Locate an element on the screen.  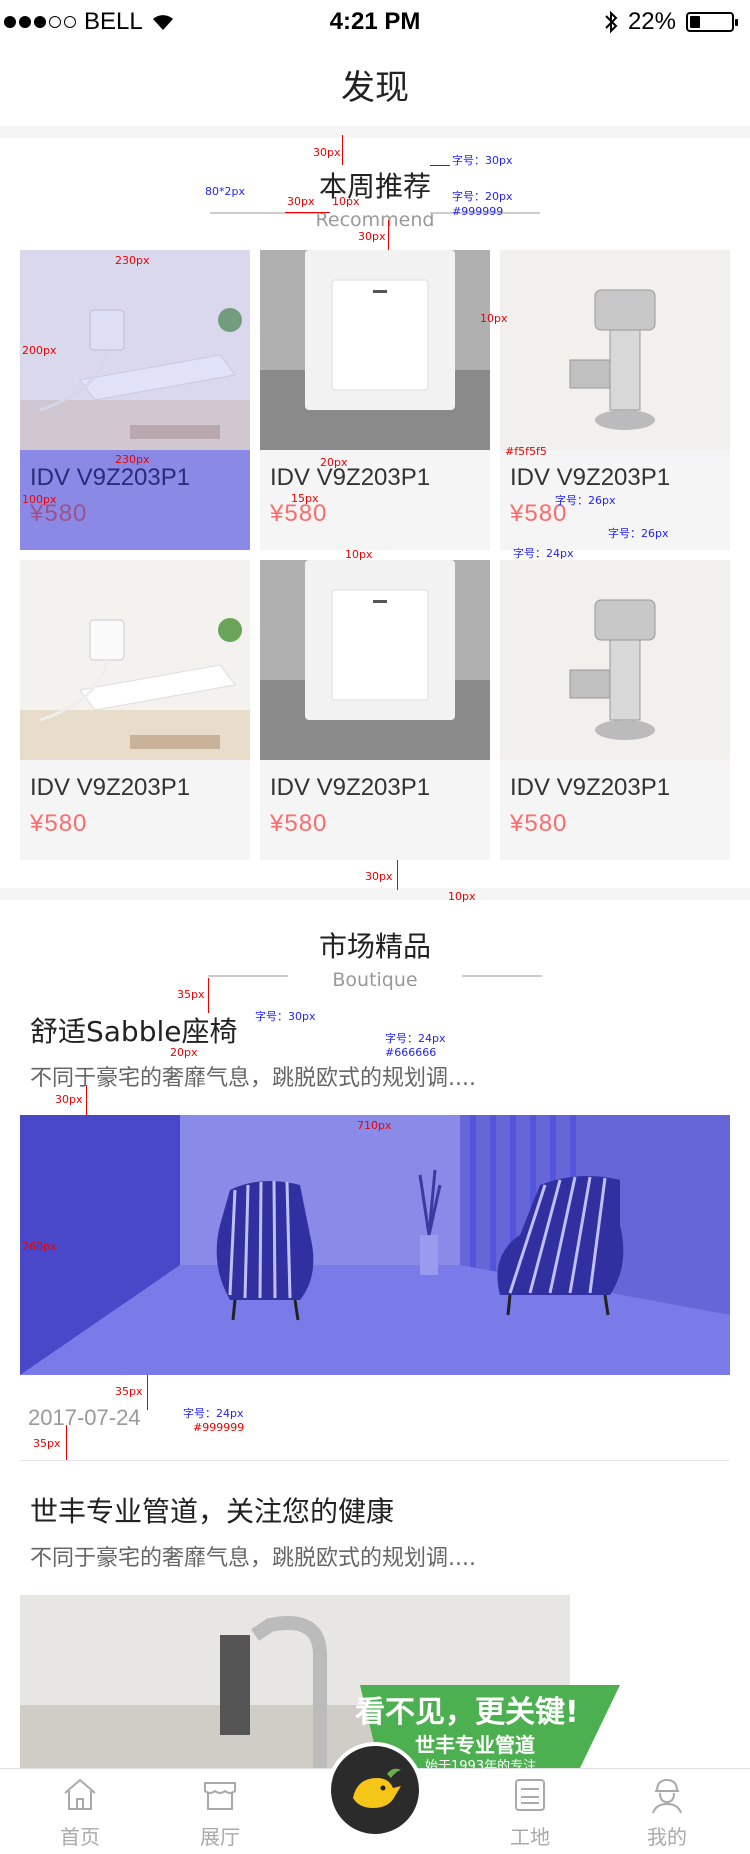
tab-label: 首页 is located at coordinates (80, 1837).